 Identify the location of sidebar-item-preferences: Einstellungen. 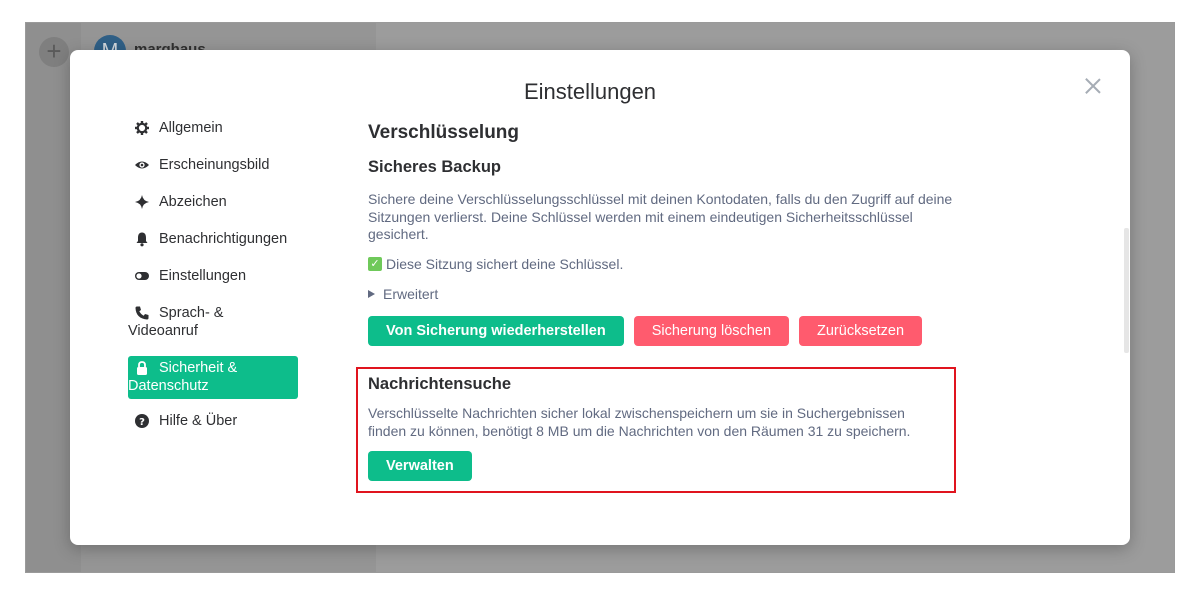
(213, 276).